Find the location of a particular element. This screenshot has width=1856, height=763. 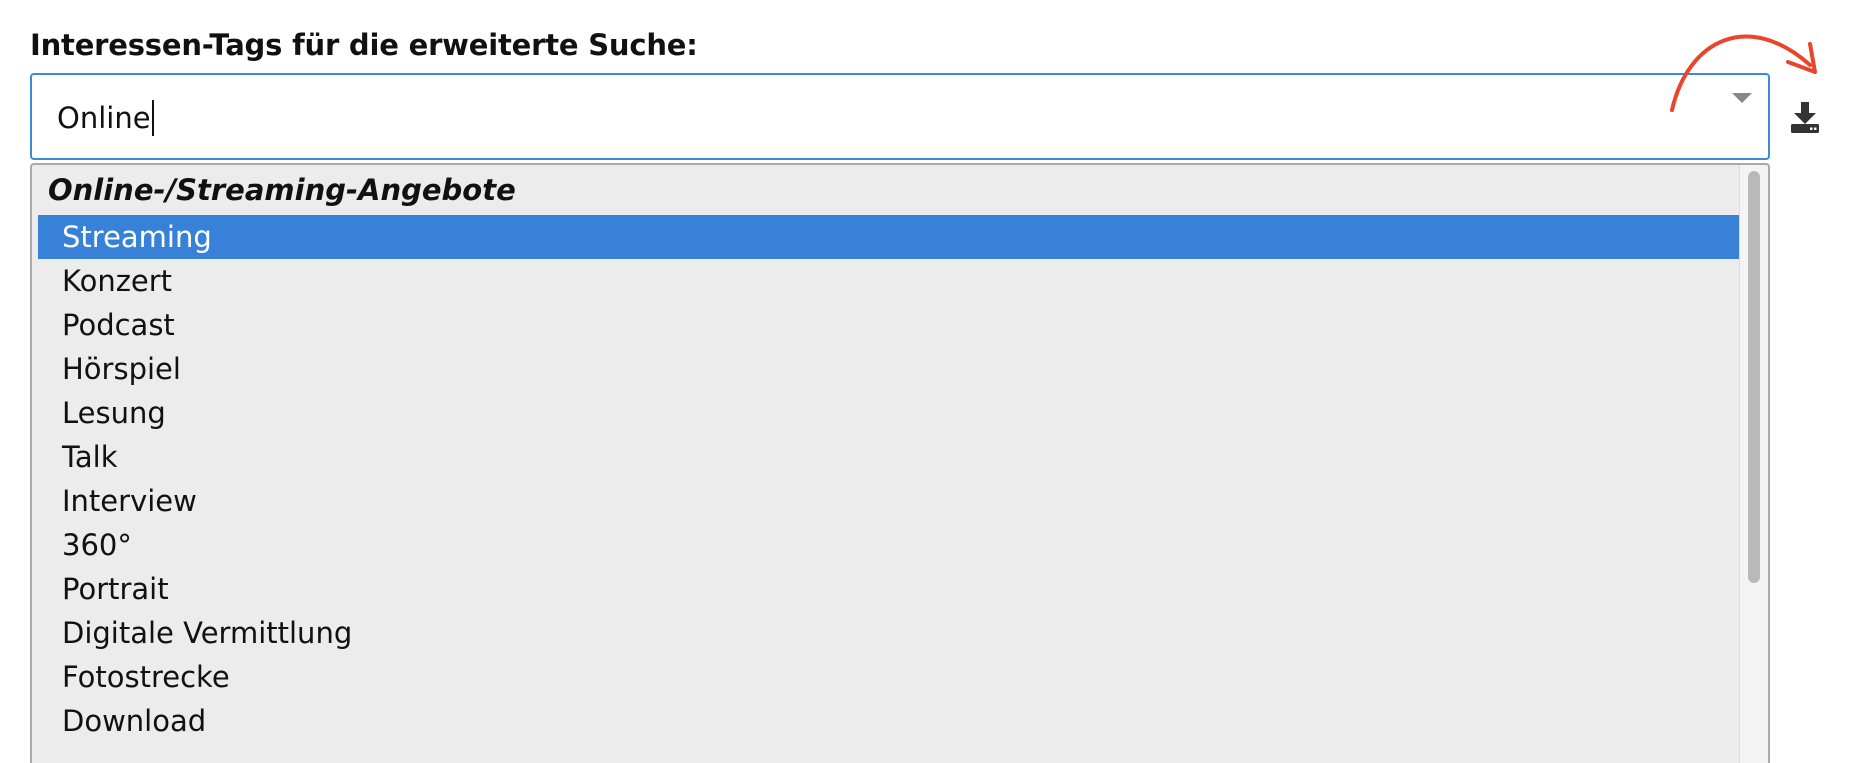

dropdown-option: Lesung is located at coordinates (889, 413).